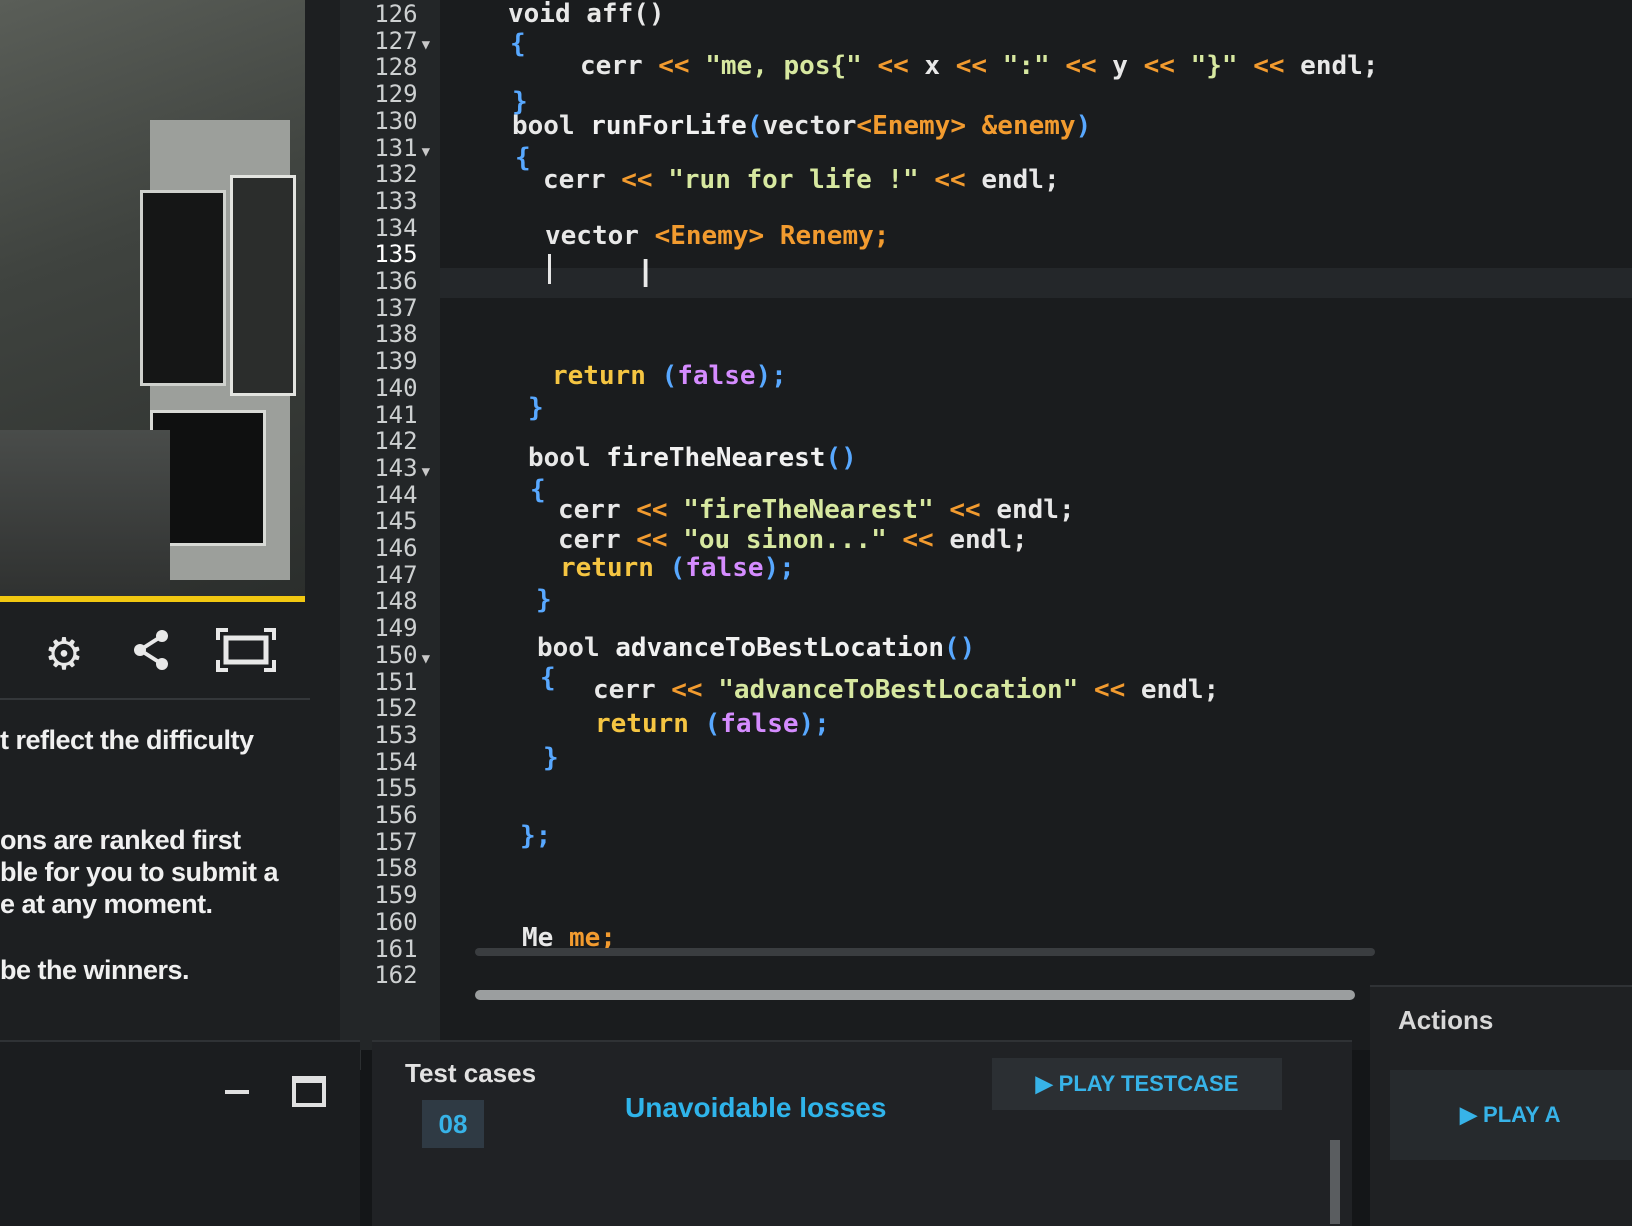  Describe the element at coordinates (544, 600) in the screenshot. I see `code-line-147: }` at that location.